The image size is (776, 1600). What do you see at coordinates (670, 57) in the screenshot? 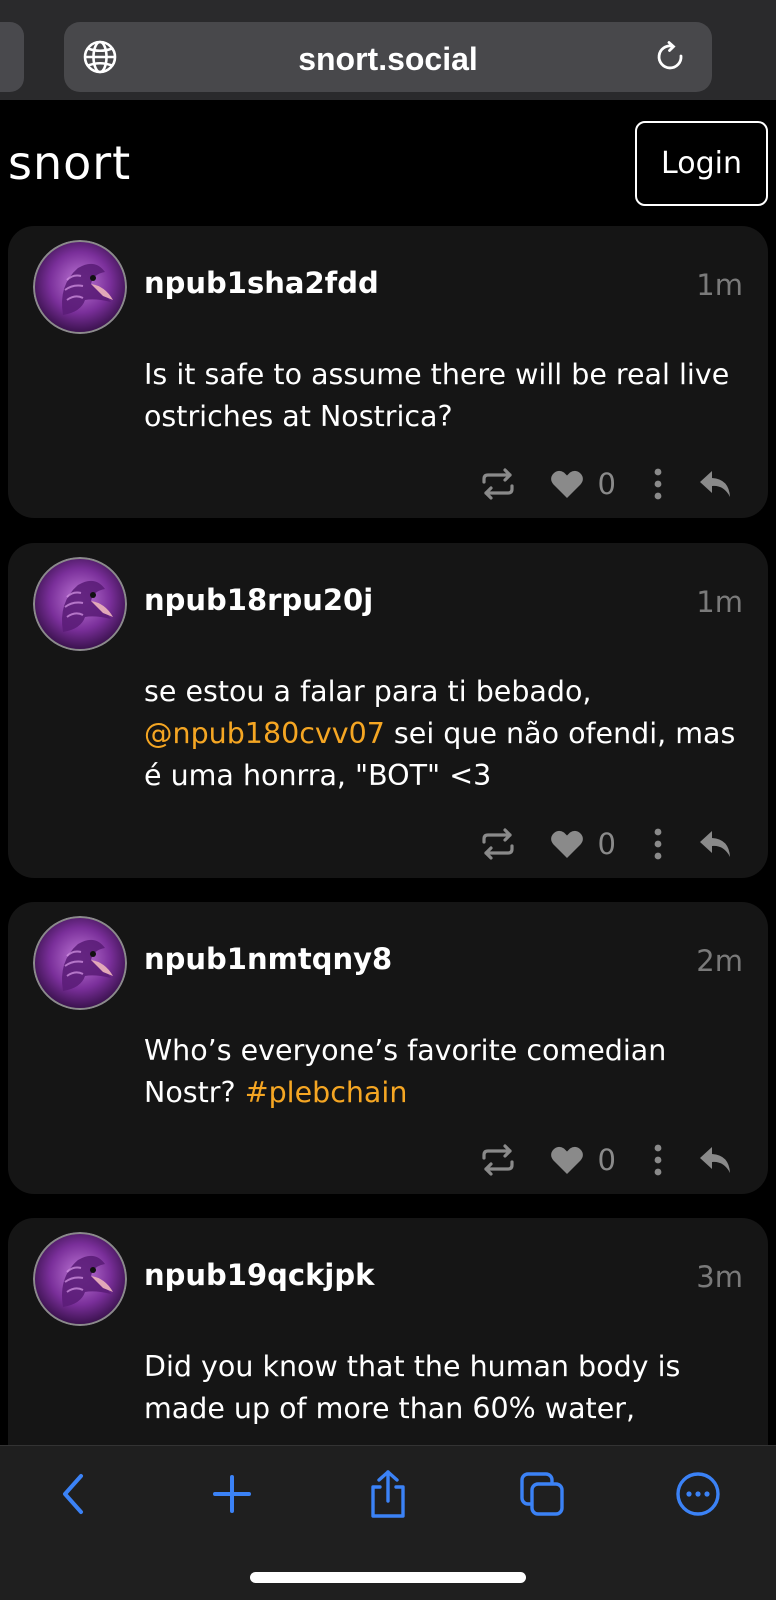
I see `reload-icon` at bounding box center [670, 57].